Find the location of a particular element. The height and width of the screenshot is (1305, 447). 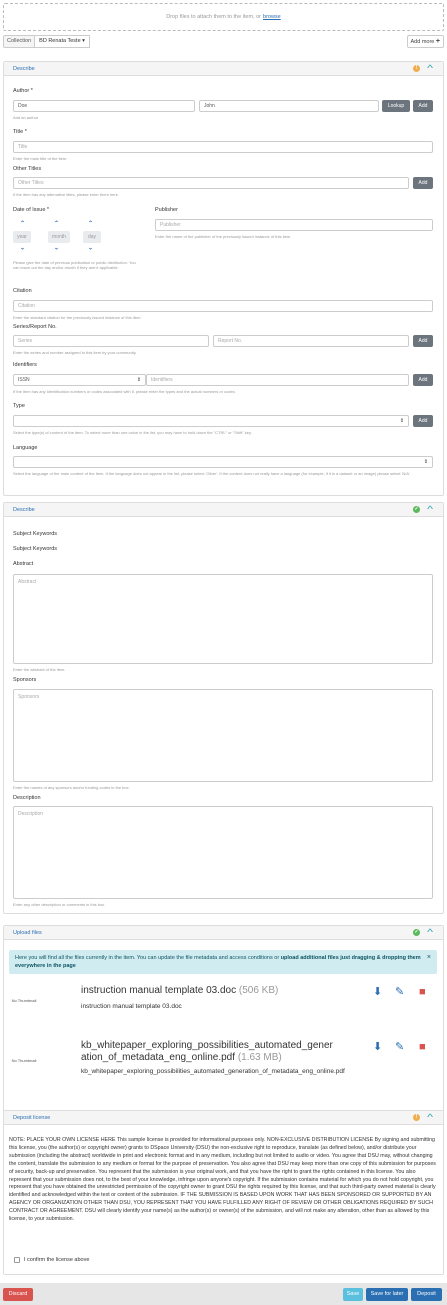

other-titles-input: Other Titles is located at coordinates (211, 183).